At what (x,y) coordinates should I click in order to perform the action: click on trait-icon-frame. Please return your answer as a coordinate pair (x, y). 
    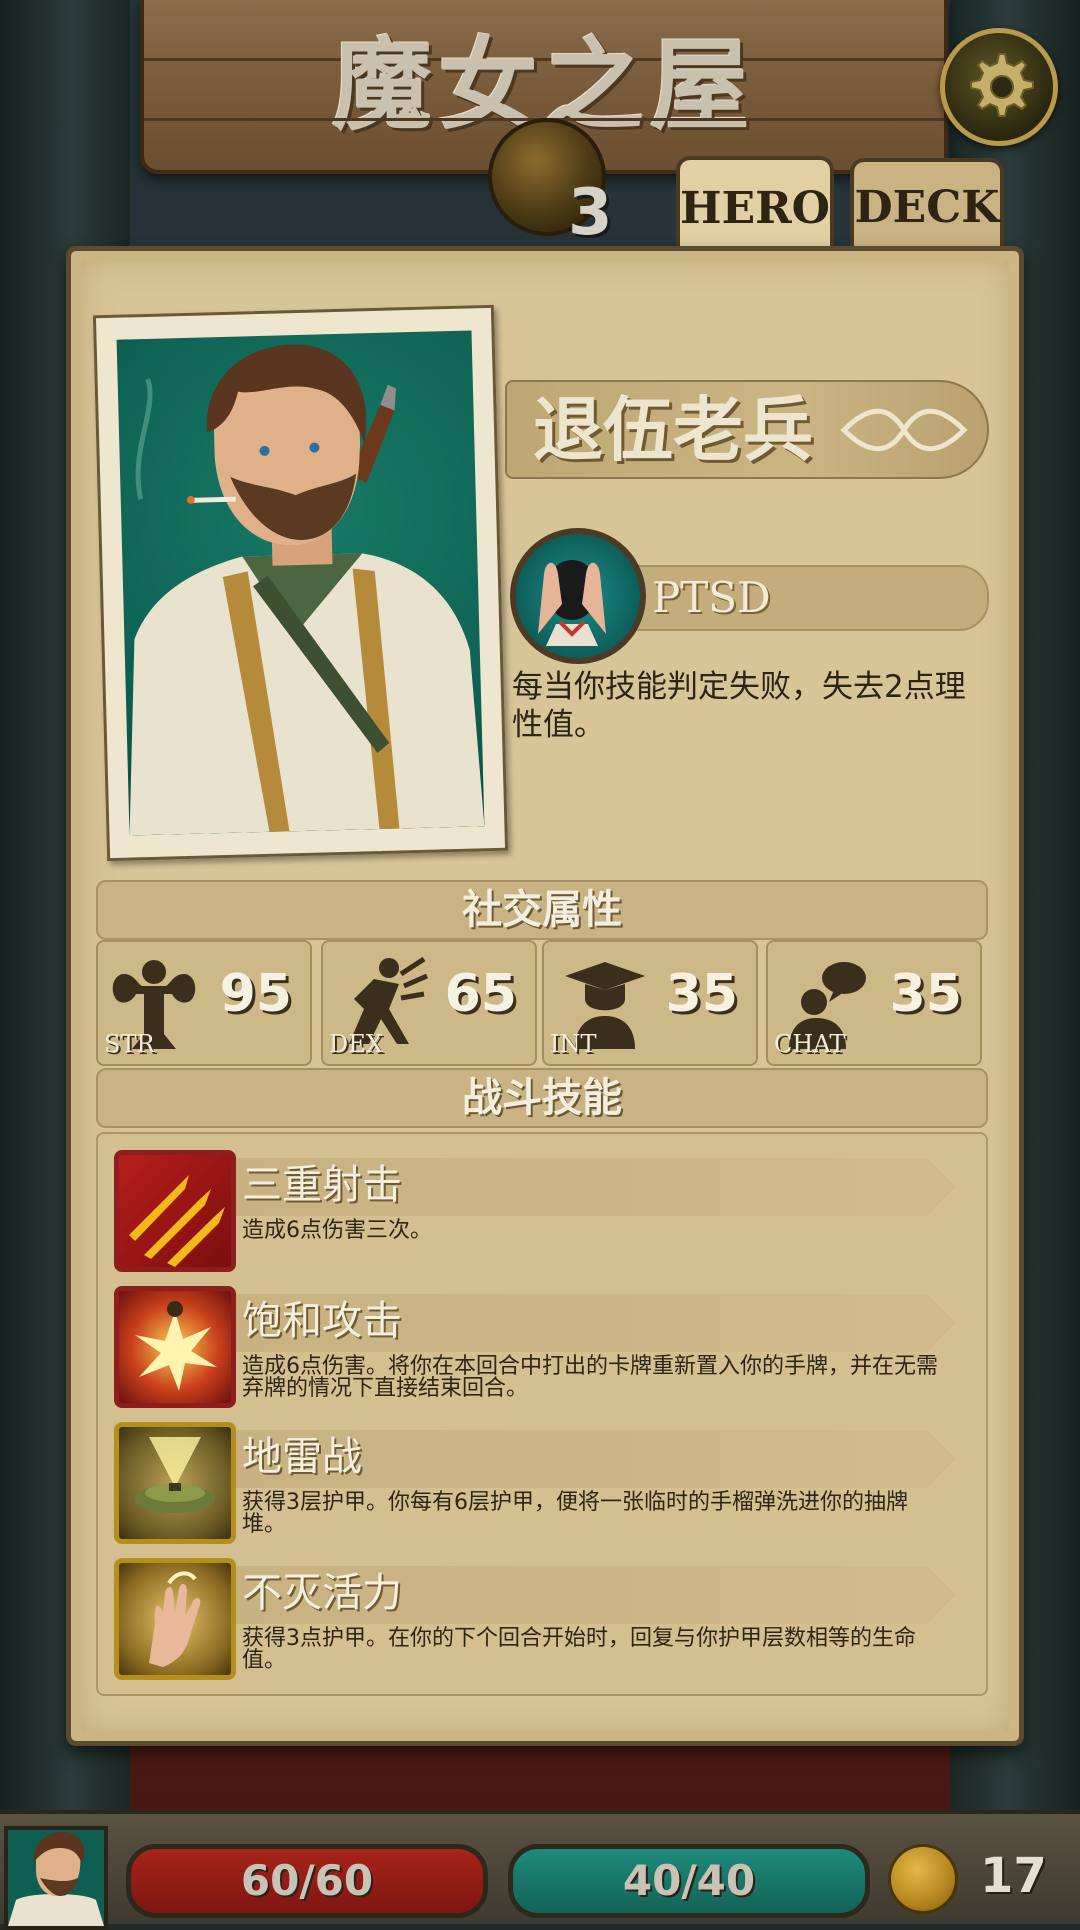
    Looking at the image, I should click on (578, 596).